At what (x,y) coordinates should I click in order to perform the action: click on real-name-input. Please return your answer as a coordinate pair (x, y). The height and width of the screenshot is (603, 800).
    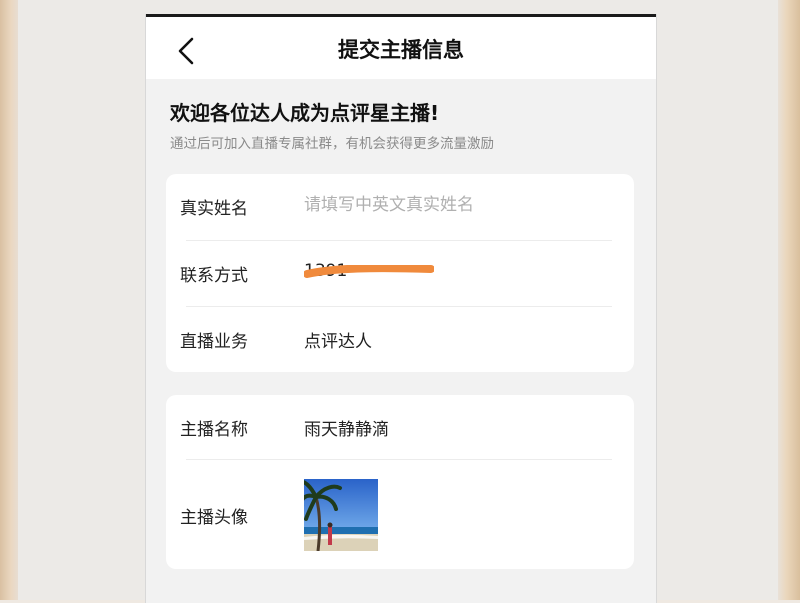
    Looking at the image, I should click on (454, 205).